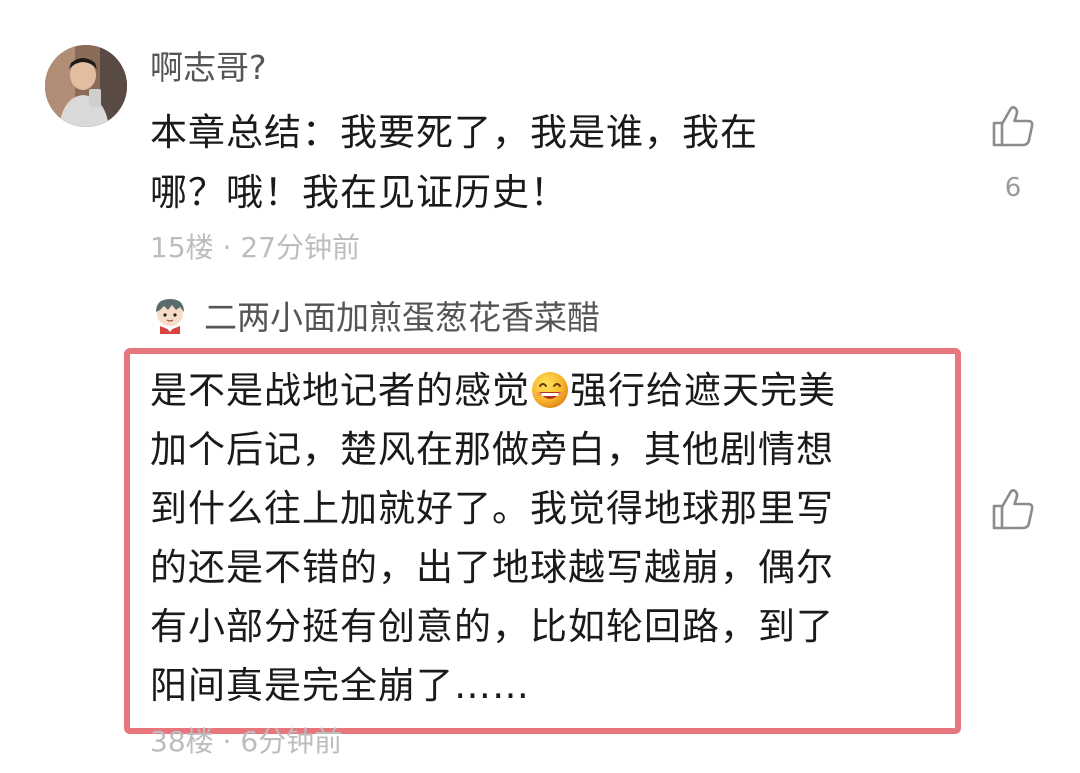 The width and height of the screenshot is (1080, 773). What do you see at coordinates (492, 567) in the screenshot?
I see `reply-text-line: 的还是不错的，出了地球越写越崩，偶尔` at bounding box center [492, 567].